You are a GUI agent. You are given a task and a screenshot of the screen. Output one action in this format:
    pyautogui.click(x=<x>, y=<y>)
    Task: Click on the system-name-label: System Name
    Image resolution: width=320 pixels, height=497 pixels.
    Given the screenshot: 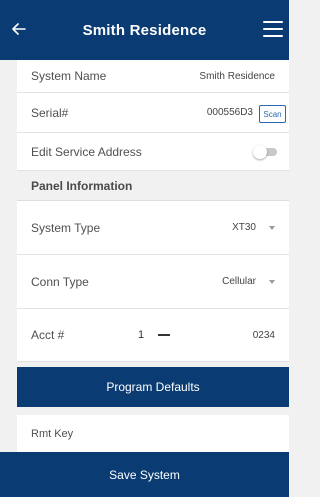 What is the action you would take?
    pyautogui.click(x=69, y=76)
    